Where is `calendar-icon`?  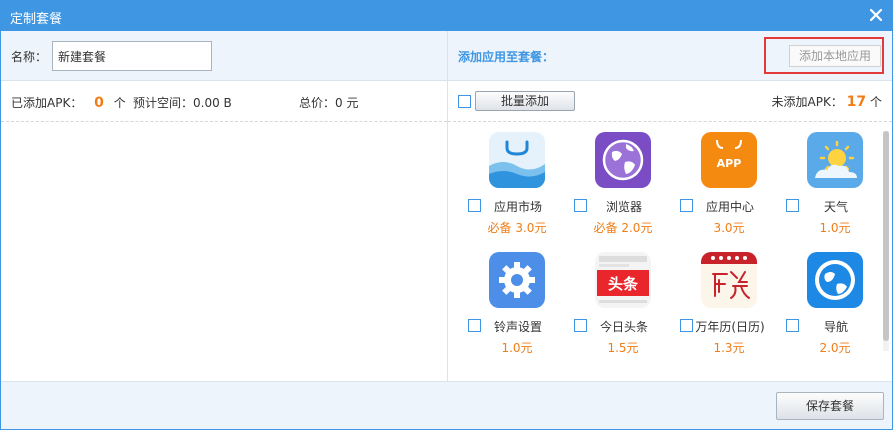 calendar-icon is located at coordinates (729, 280).